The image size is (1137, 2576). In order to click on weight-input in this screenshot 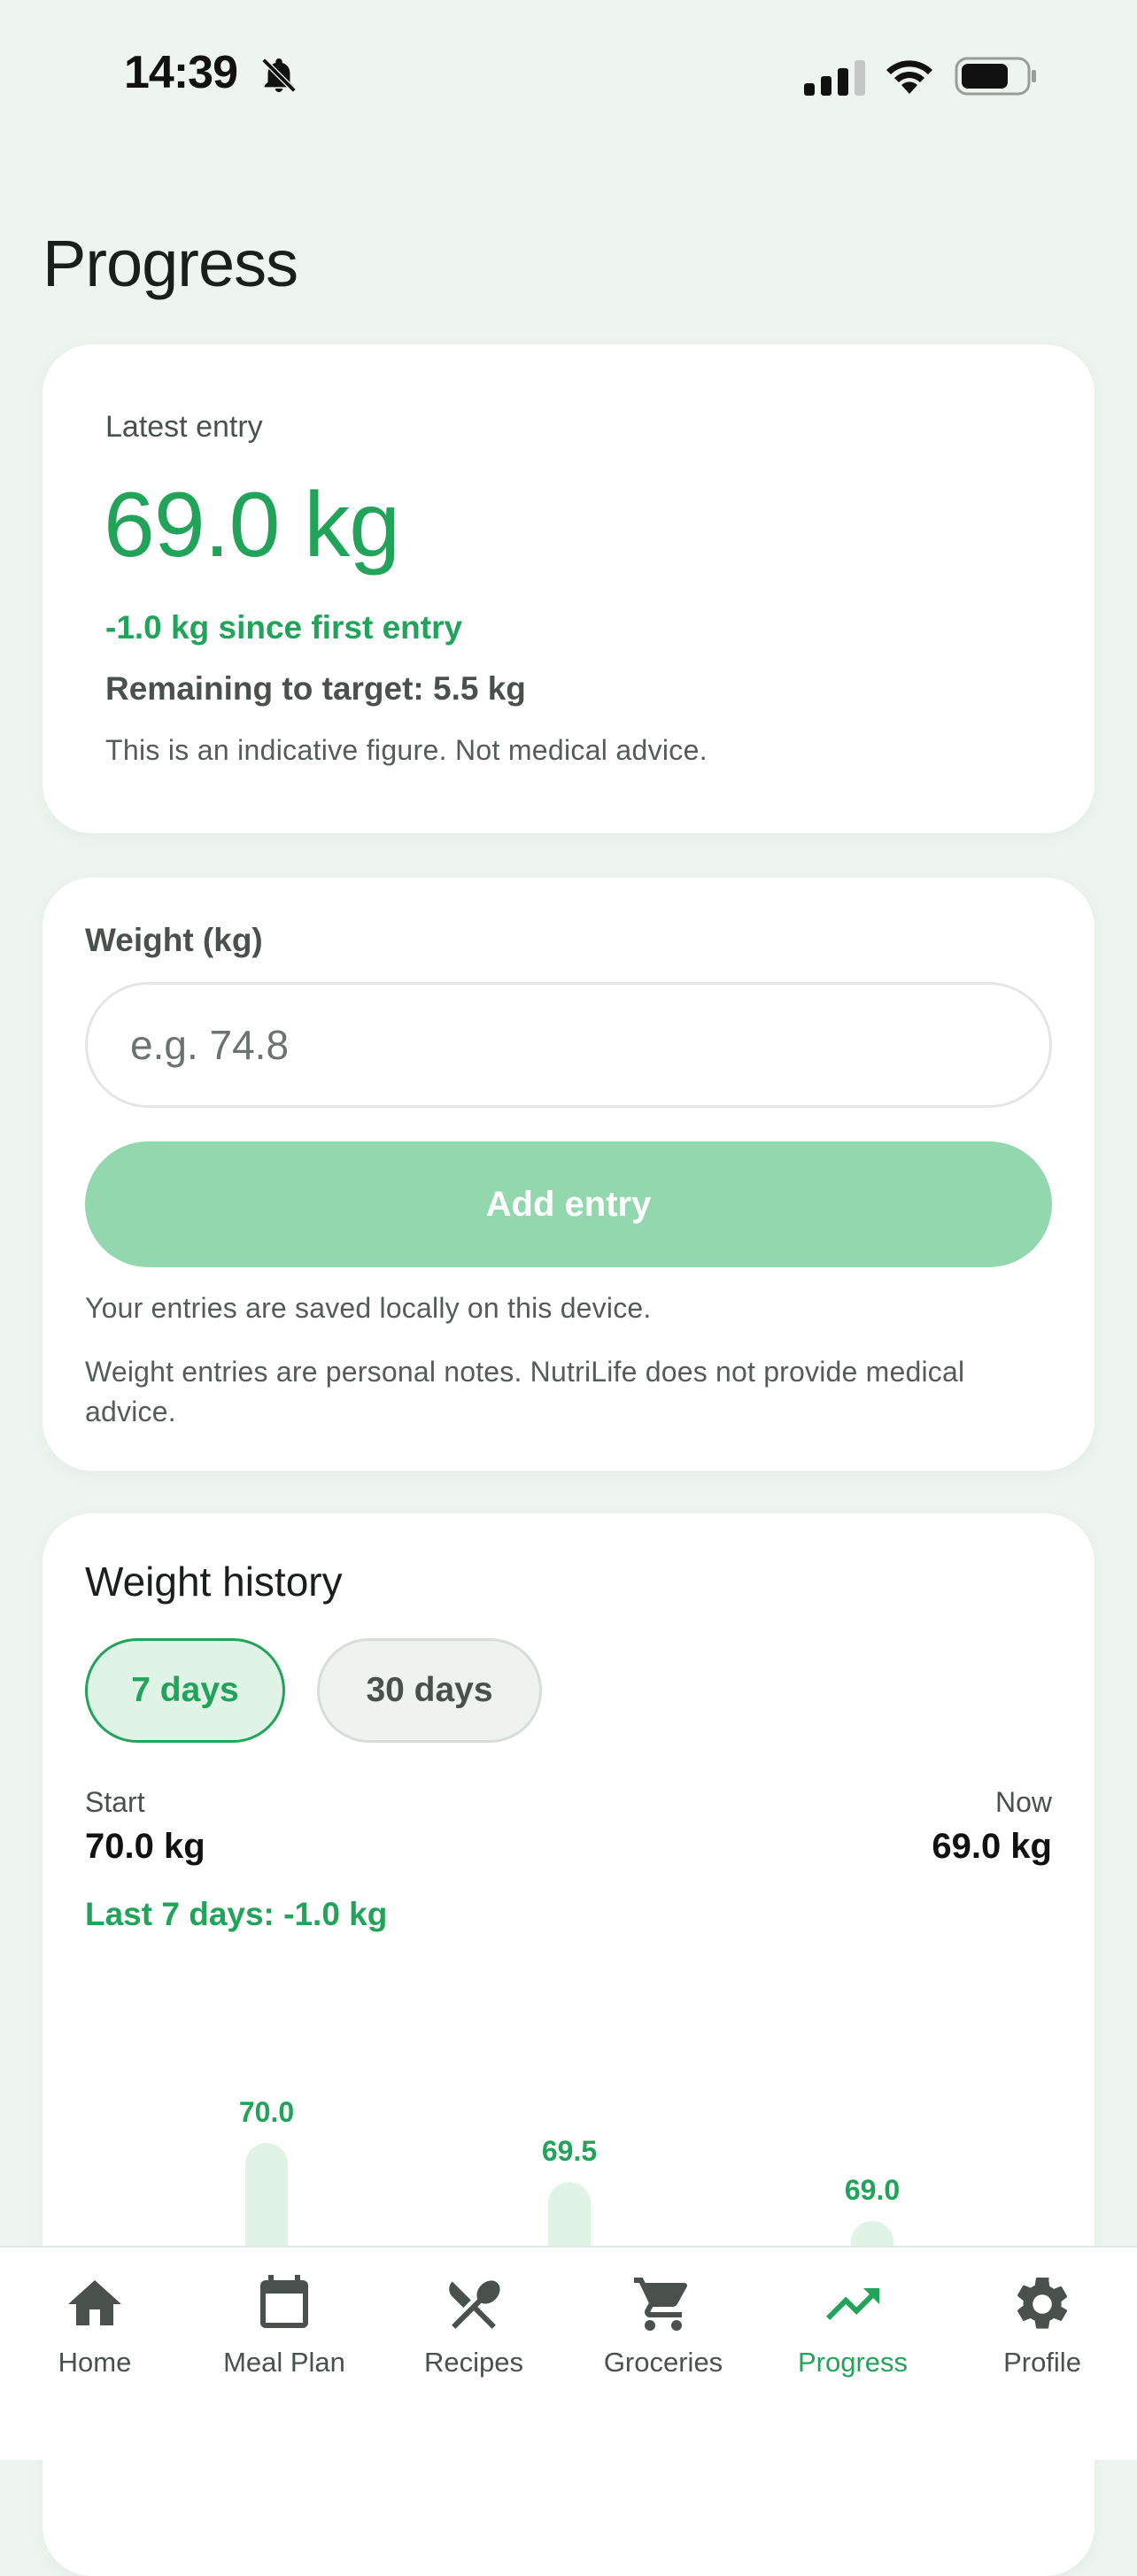, I will do `click(568, 1045)`.